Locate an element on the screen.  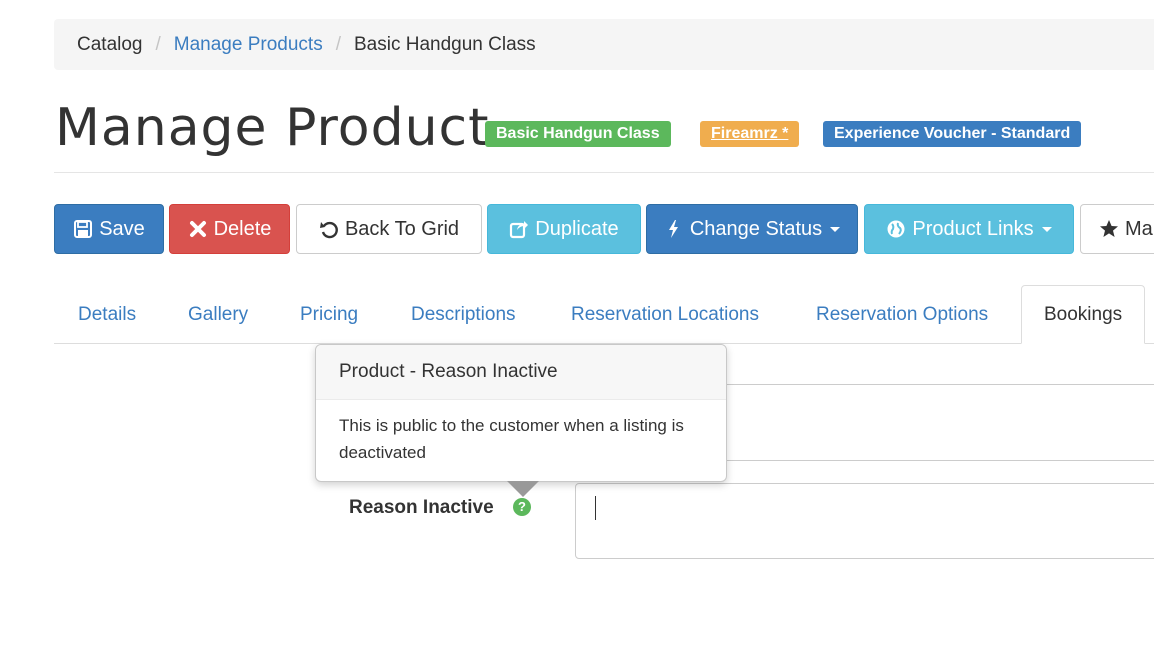
reason-inactive-label: Reason Inactive is located at coordinates (421, 507).